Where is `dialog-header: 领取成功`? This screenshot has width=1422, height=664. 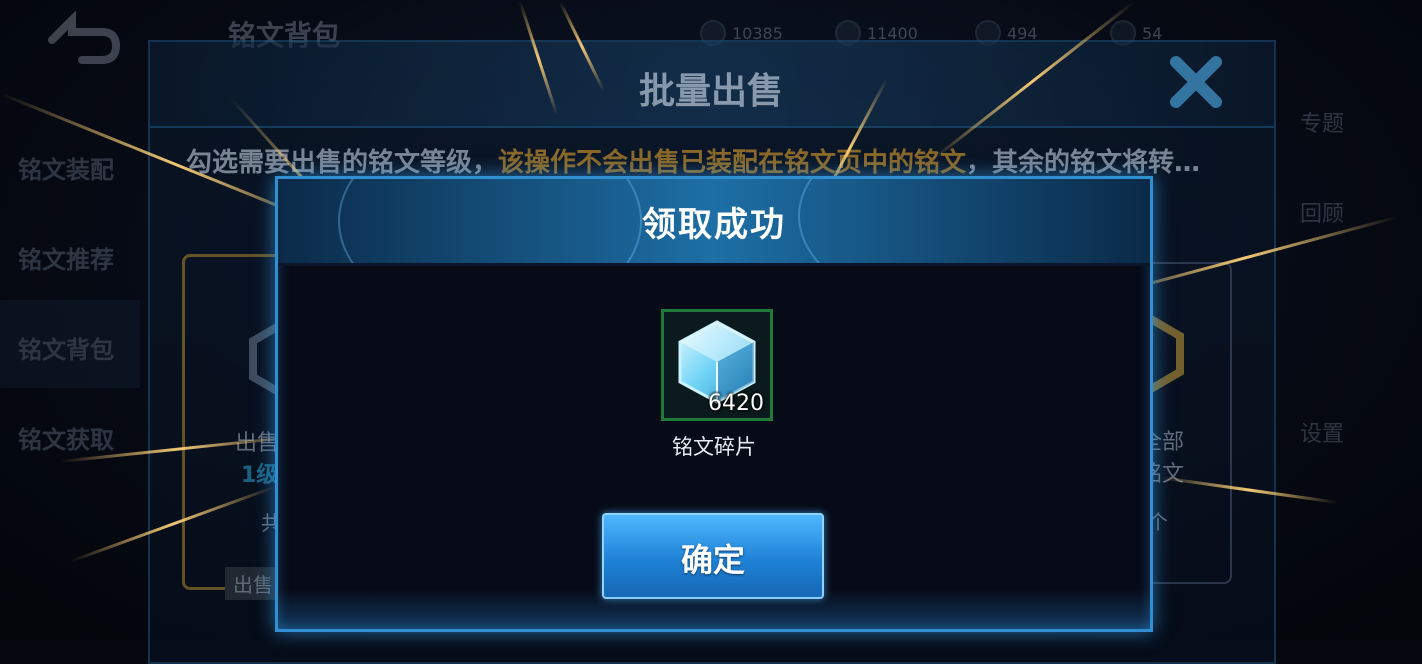
dialog-header: 领取成功 is located at coordinates (714, 222).